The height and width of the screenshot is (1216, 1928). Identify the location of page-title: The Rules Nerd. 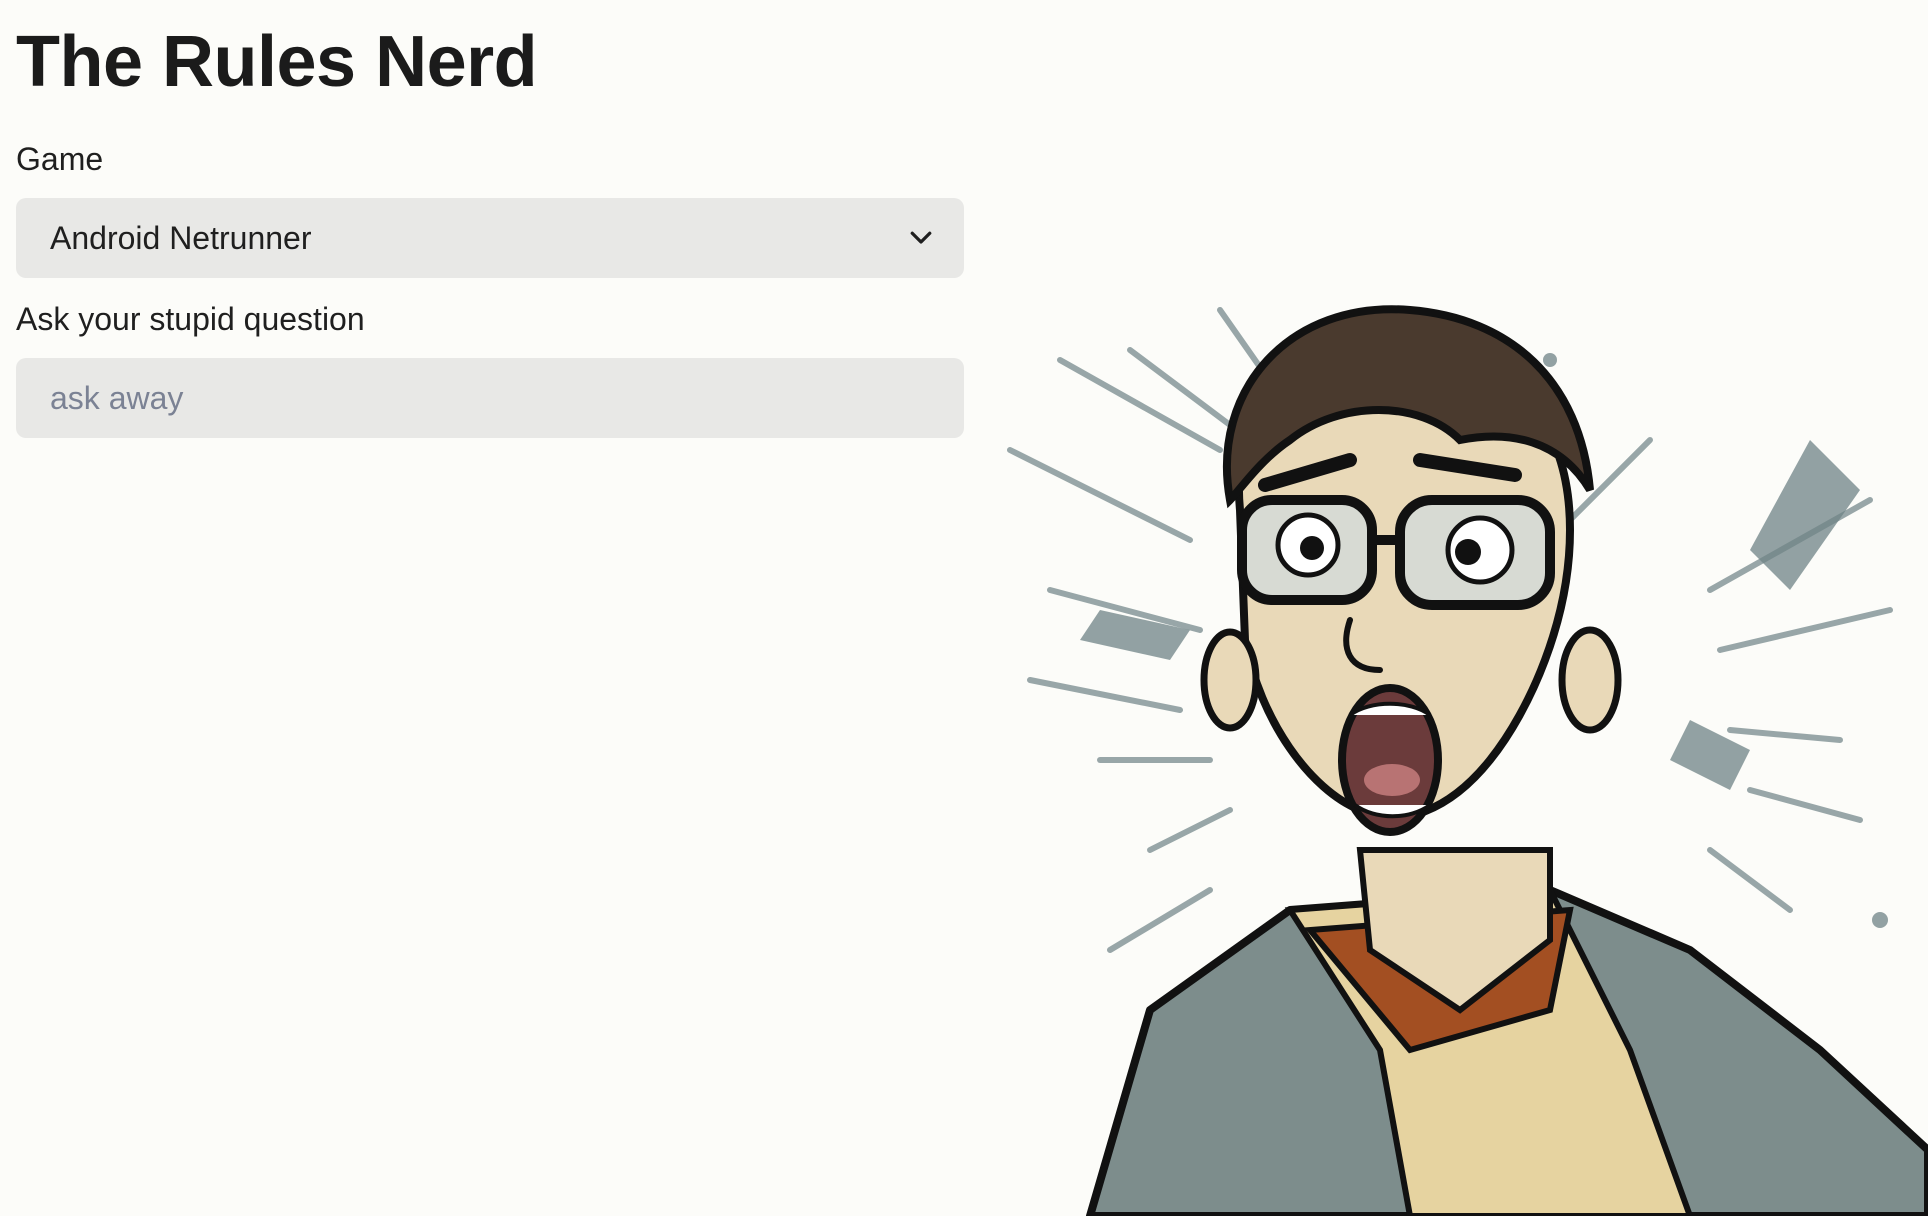
(277, 62).